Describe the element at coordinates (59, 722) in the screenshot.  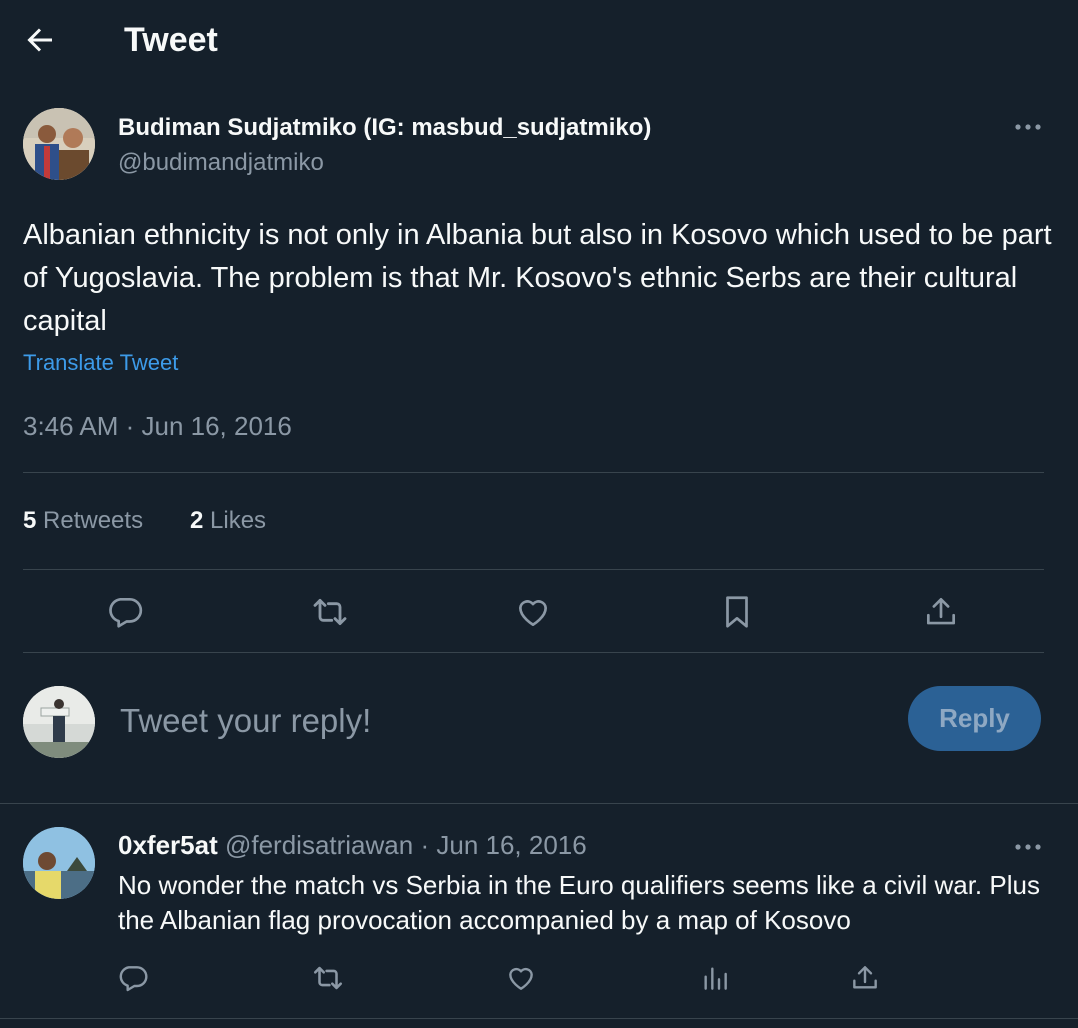
I see `current-user-avatar` at that location.